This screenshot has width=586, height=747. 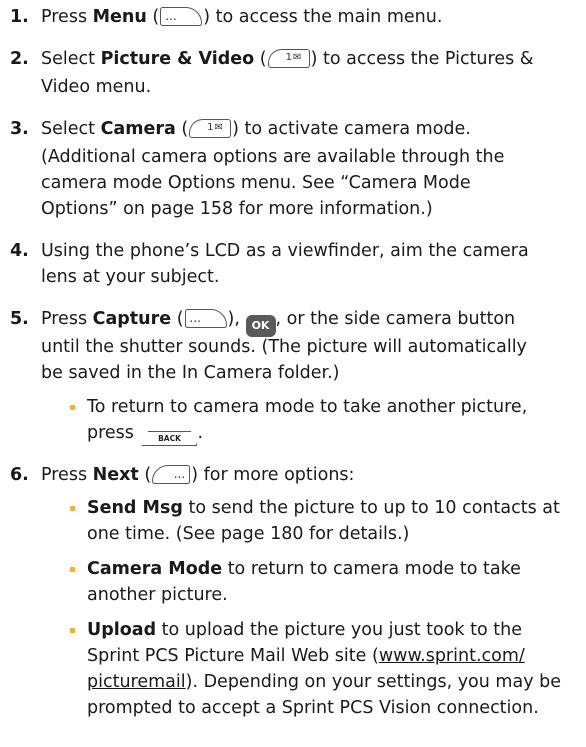 What do you see at coordinates (157, 595) in the screenshot?
I see `camera-mode-line2: another picture.` at bounding box center [157, 595].